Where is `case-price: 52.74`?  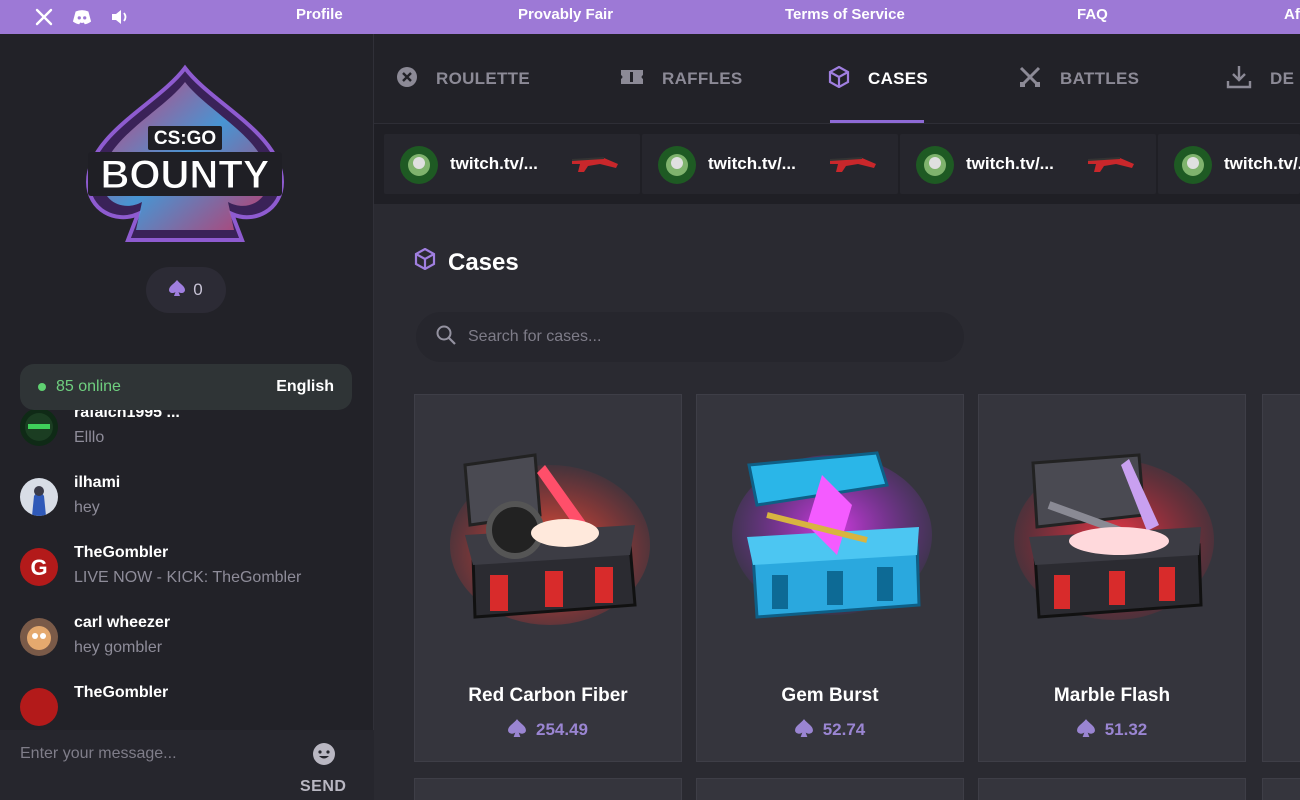
case-price: 52.74 is located at coordinates (830, 730).